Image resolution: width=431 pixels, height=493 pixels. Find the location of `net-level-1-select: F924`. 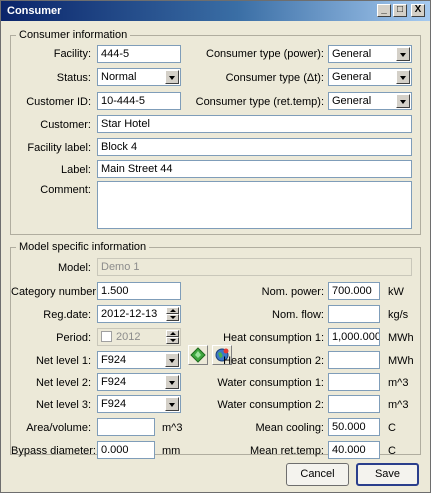

net-level-1-select: F924 is located at coordinates (139, 360).